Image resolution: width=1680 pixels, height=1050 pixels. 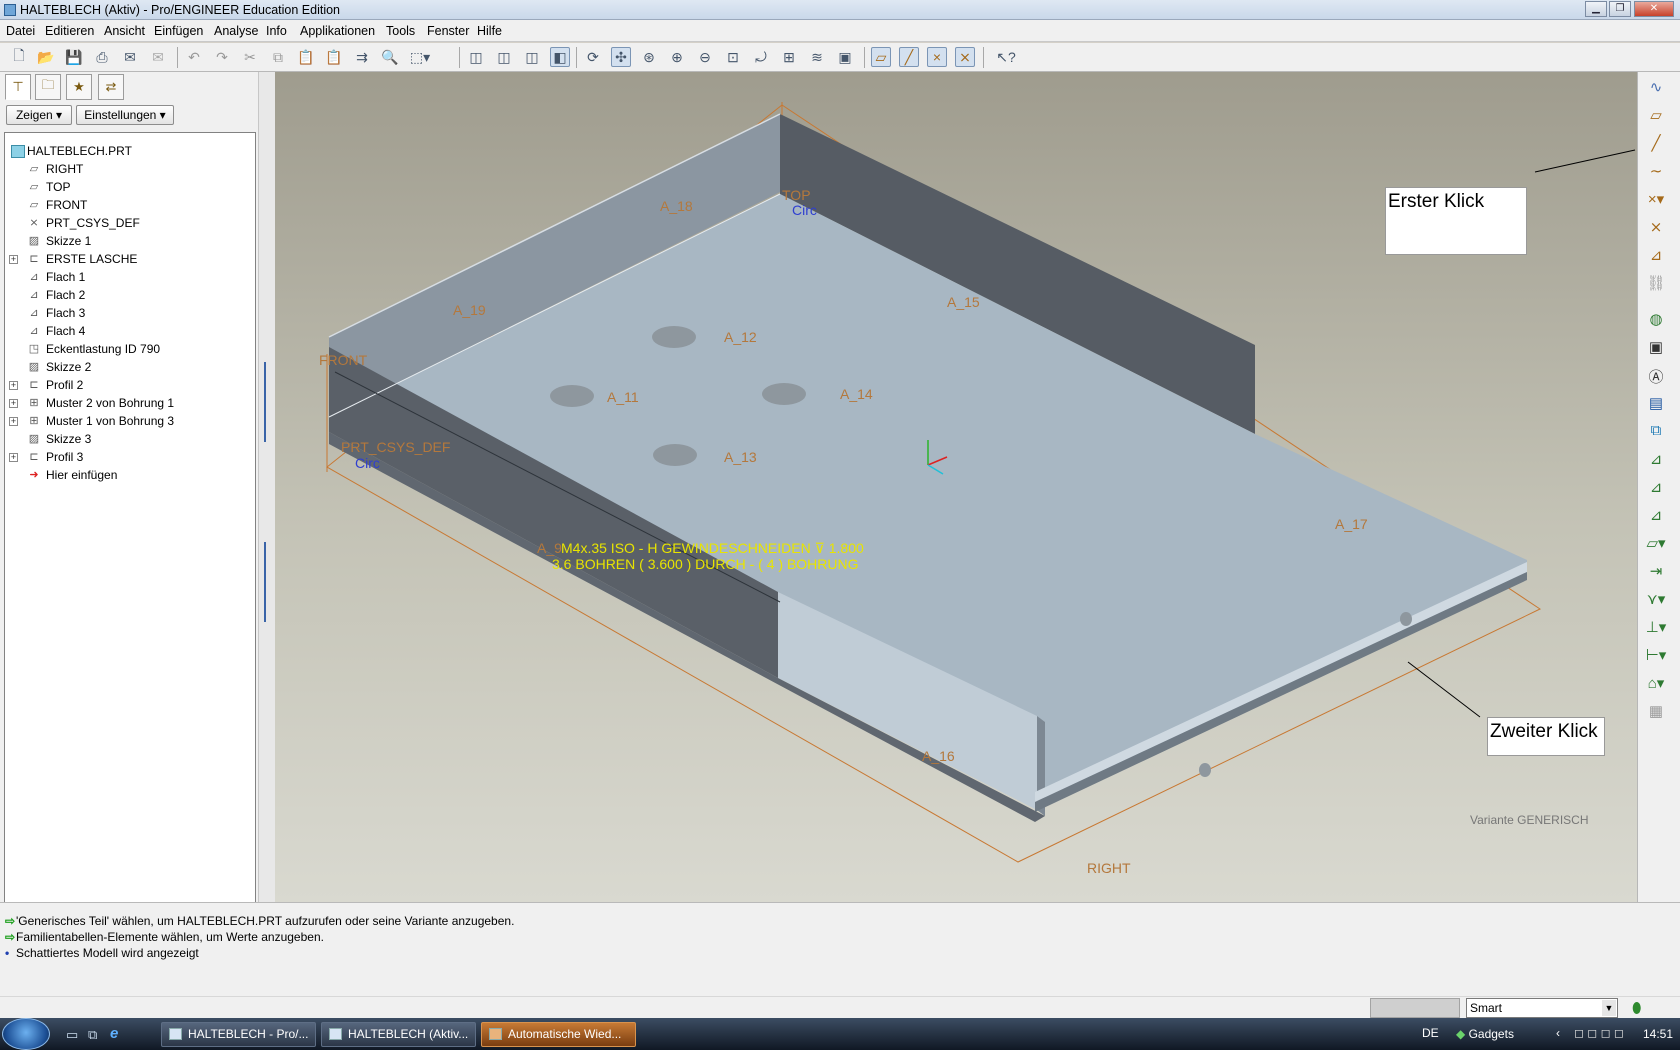 What do you see at coordinates (130, 296) in the screenshot?
I see `tree-item: ⊿ Flach 2` at bounding box center [130, 296].